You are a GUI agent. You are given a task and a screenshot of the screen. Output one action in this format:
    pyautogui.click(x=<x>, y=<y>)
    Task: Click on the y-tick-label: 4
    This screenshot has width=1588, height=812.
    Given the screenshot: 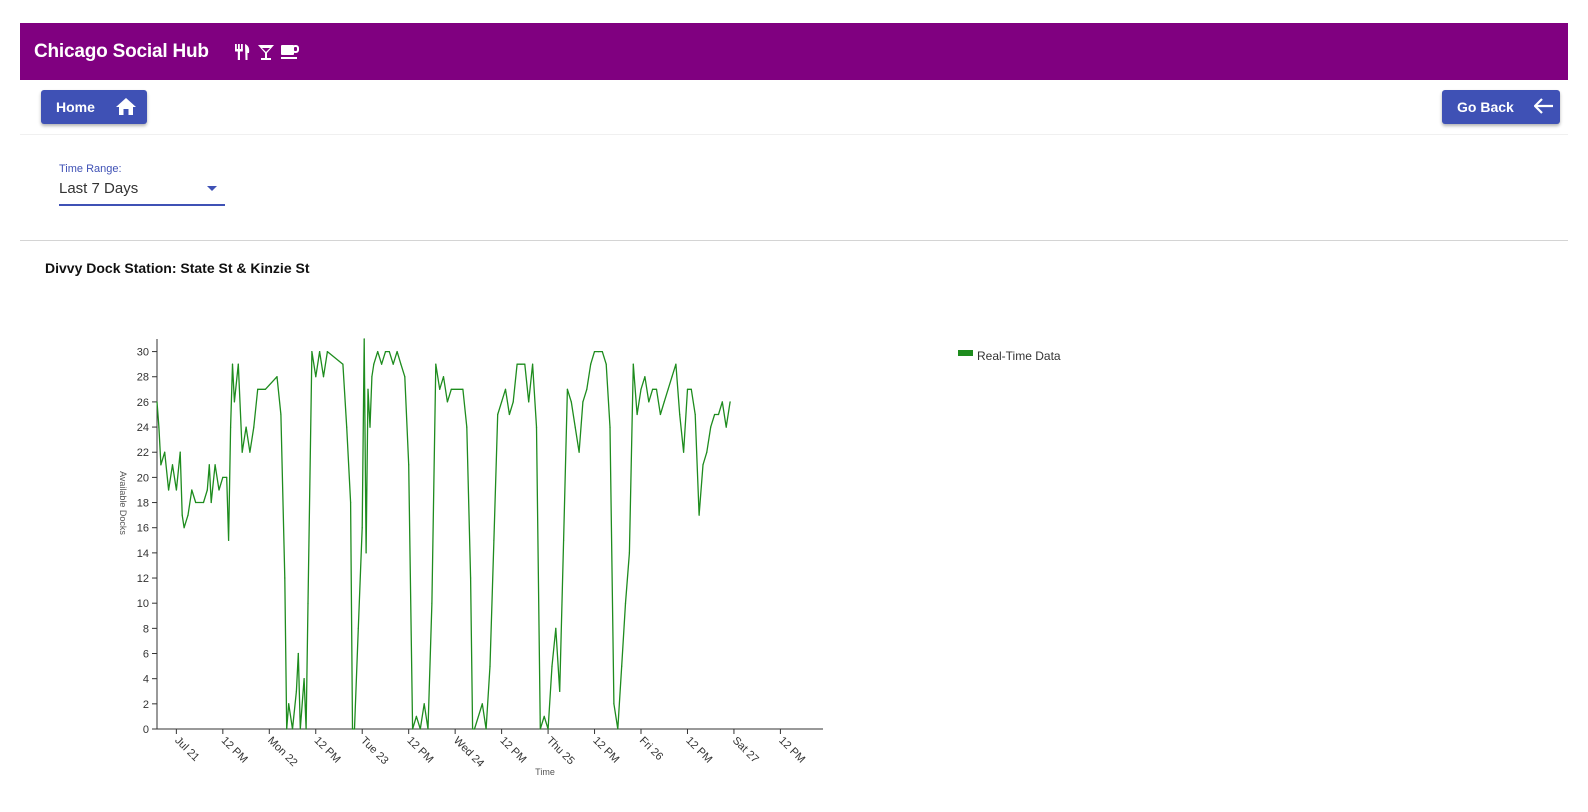 What is the action you would take?
    pyautogui.click(x=146, y=680)
    